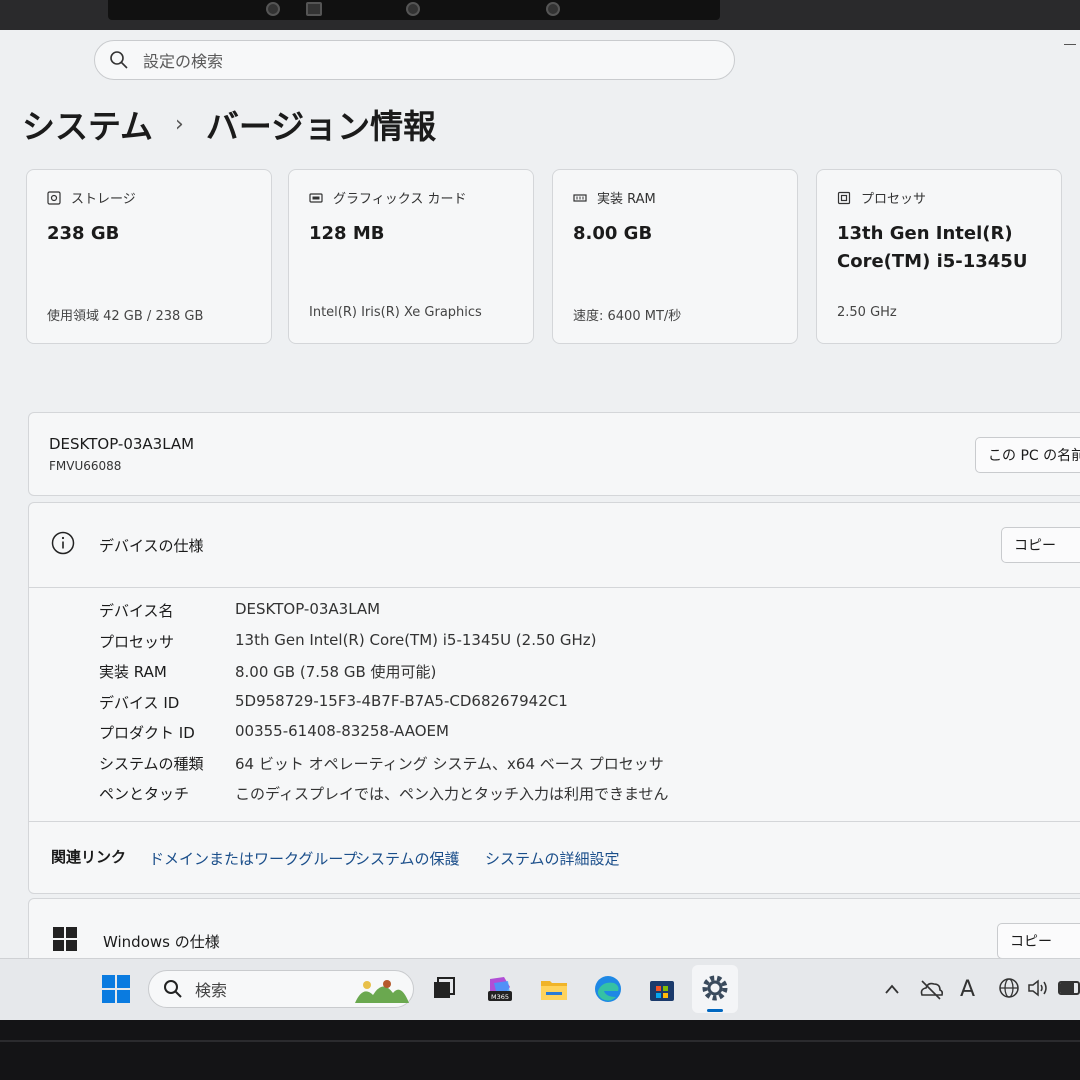 Image resolution: width=1080 pixels, height=1080 pixels. I want to click on card-title: 実装 RAM, so click(626, 199).